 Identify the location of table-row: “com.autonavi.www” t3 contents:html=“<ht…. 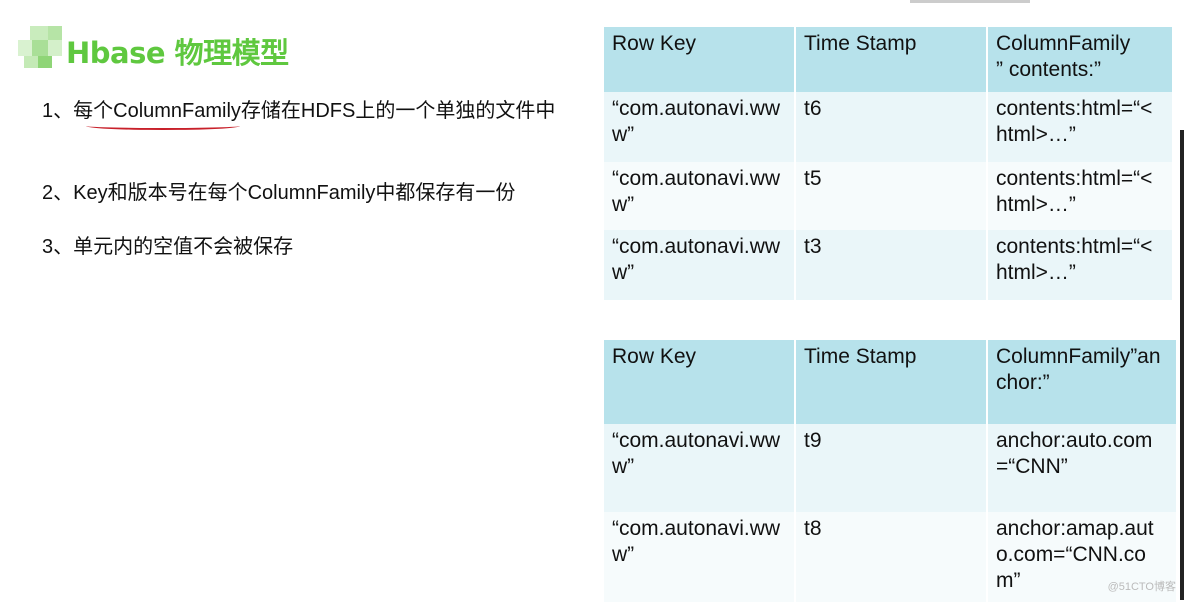
(888, 265).